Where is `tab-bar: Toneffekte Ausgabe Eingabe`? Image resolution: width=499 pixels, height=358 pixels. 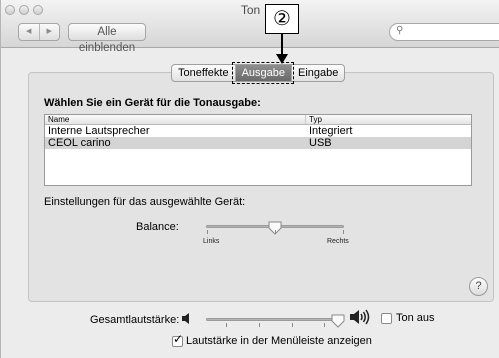 tab-bar: Toneffekte Ausgabe Eingabe is located at coordinates (258, 73).